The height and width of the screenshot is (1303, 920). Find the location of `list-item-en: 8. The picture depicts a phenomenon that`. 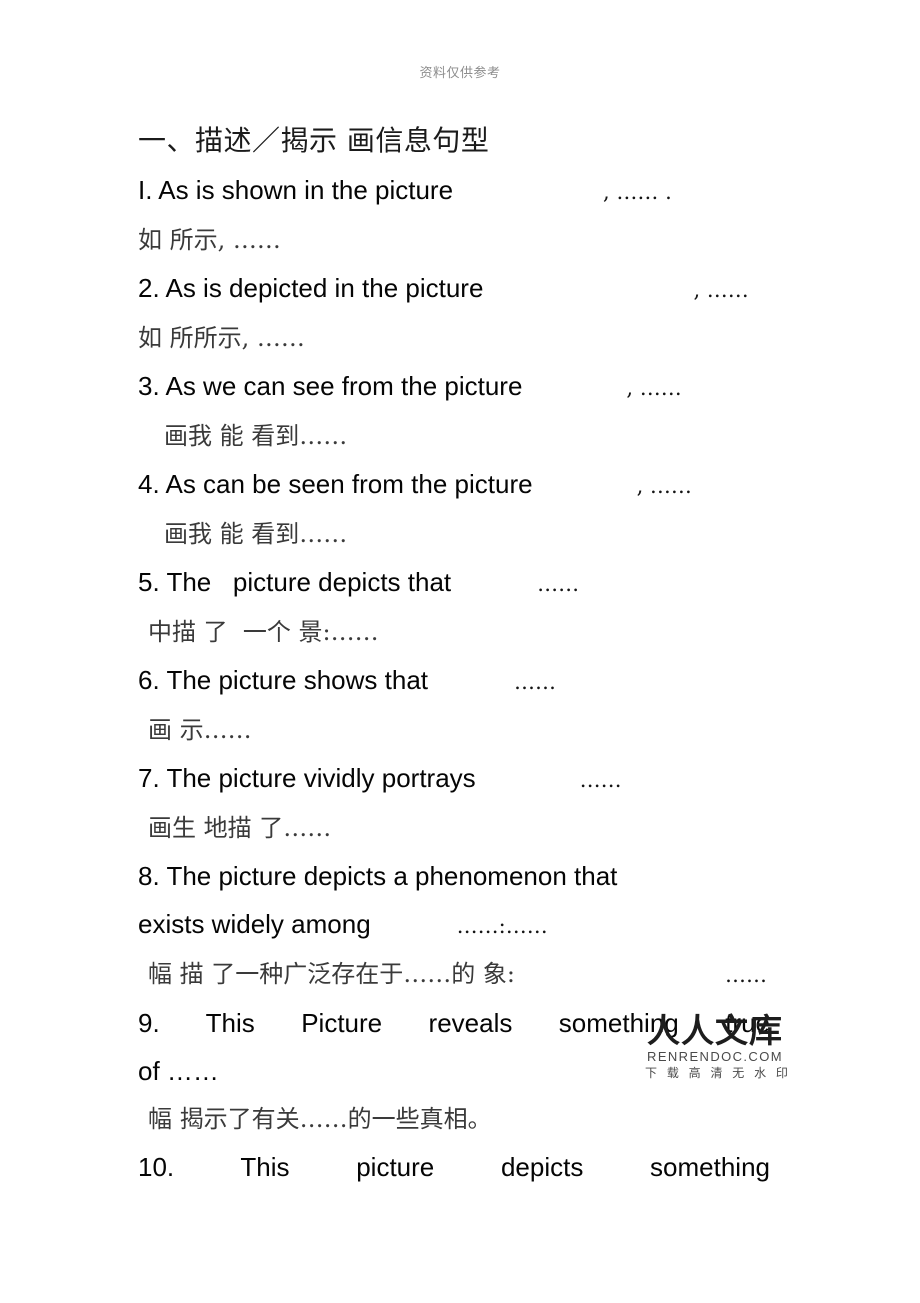

list-item-en: 8. The picture depicts a phenomenon that is located at coordinates (378, 876).